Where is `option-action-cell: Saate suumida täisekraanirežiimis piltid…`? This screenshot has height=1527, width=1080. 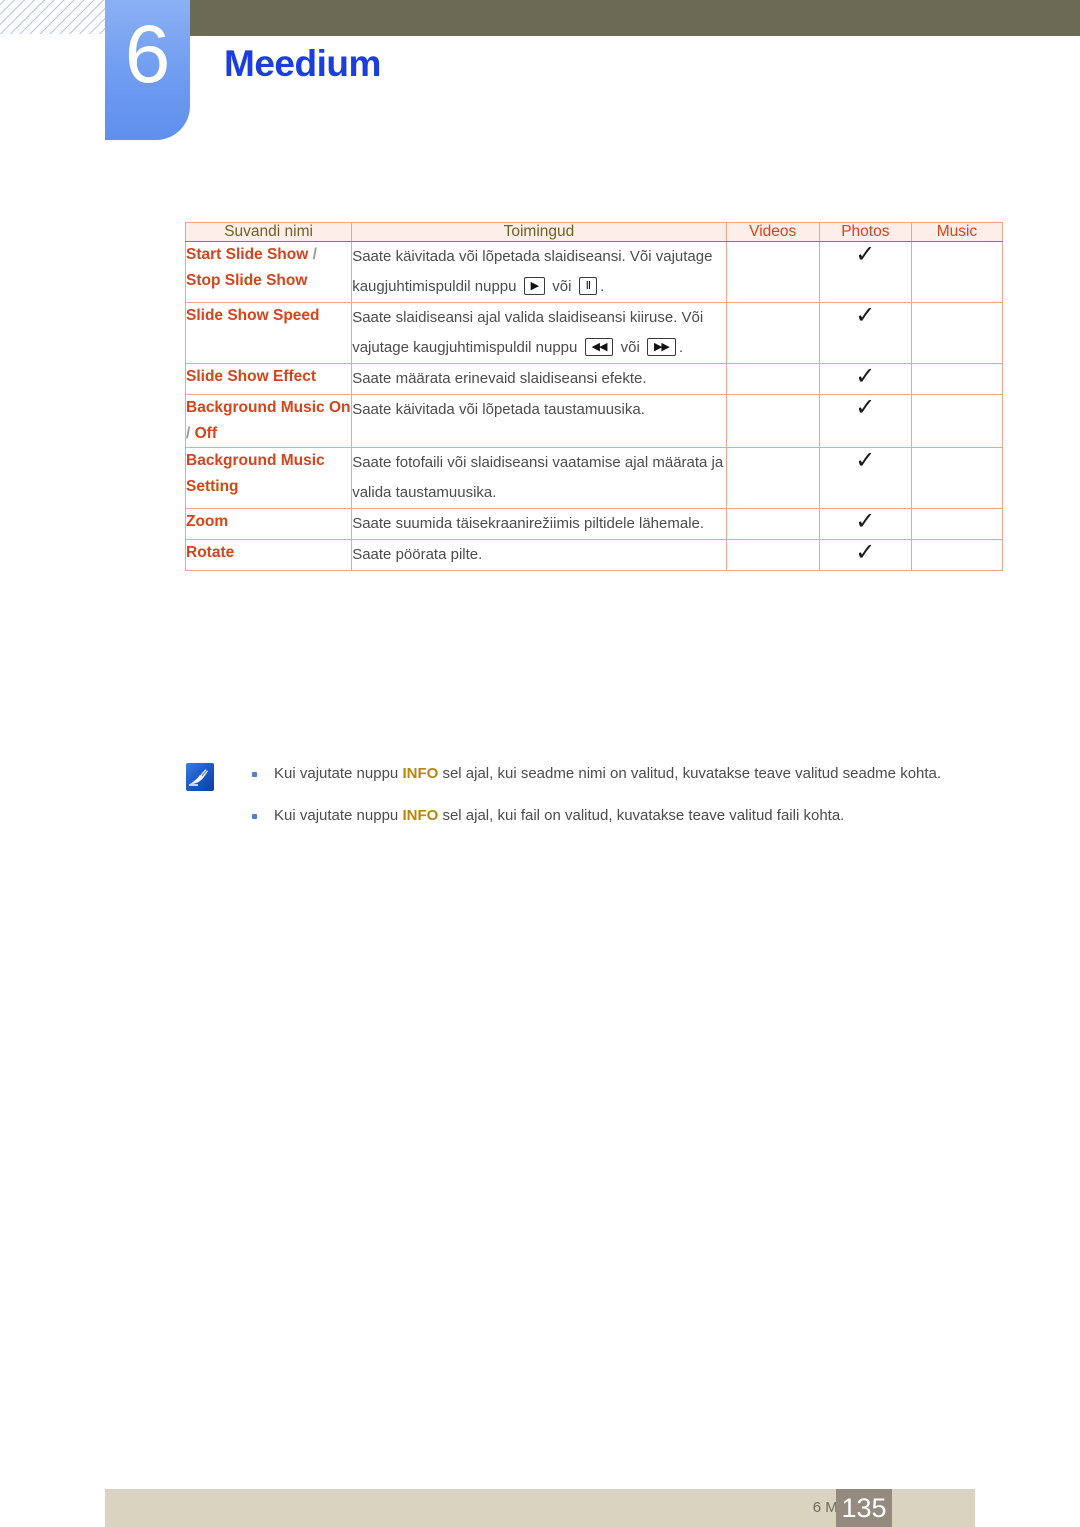
option-action-cell: Saate suumida täisekraanirežiimis piltid… is located at coordinates (539, 524).